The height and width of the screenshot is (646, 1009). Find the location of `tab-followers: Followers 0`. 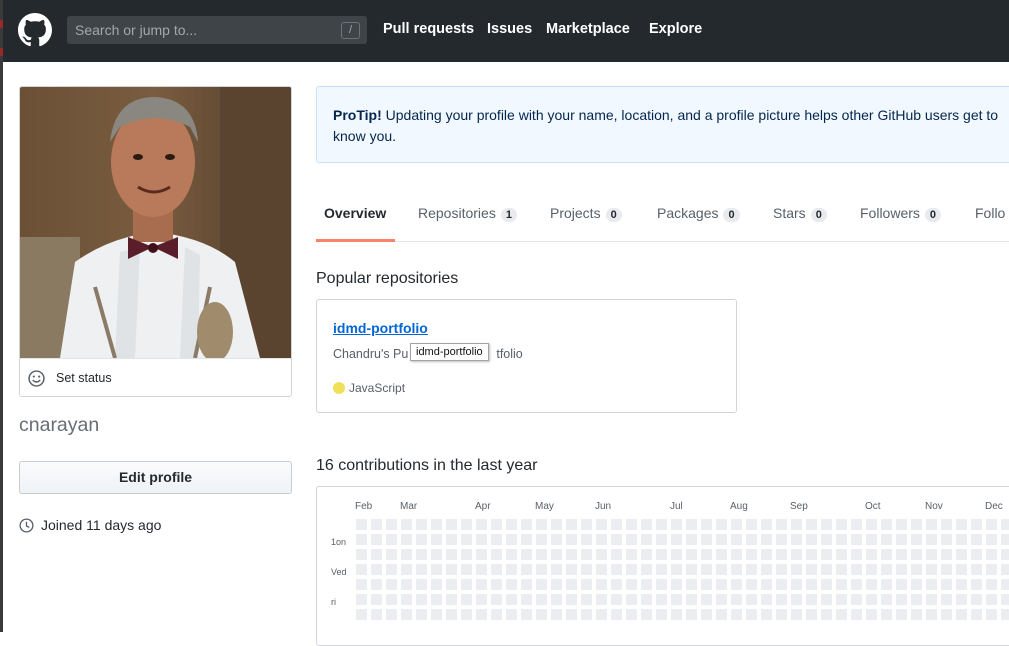

tab-followers: Followers 0 is located at coordinates (901, 213).